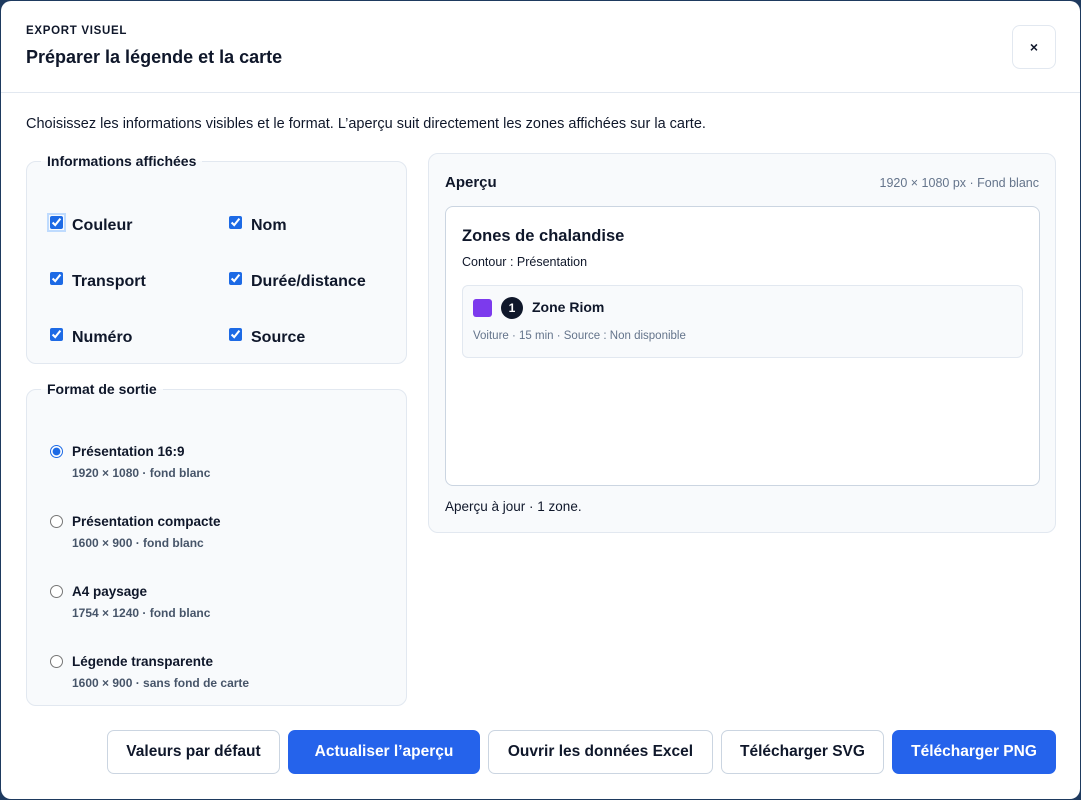  Describe the element at coordinates (56, 222) in the screenshot. I see `checkbox-couleur` at that location.